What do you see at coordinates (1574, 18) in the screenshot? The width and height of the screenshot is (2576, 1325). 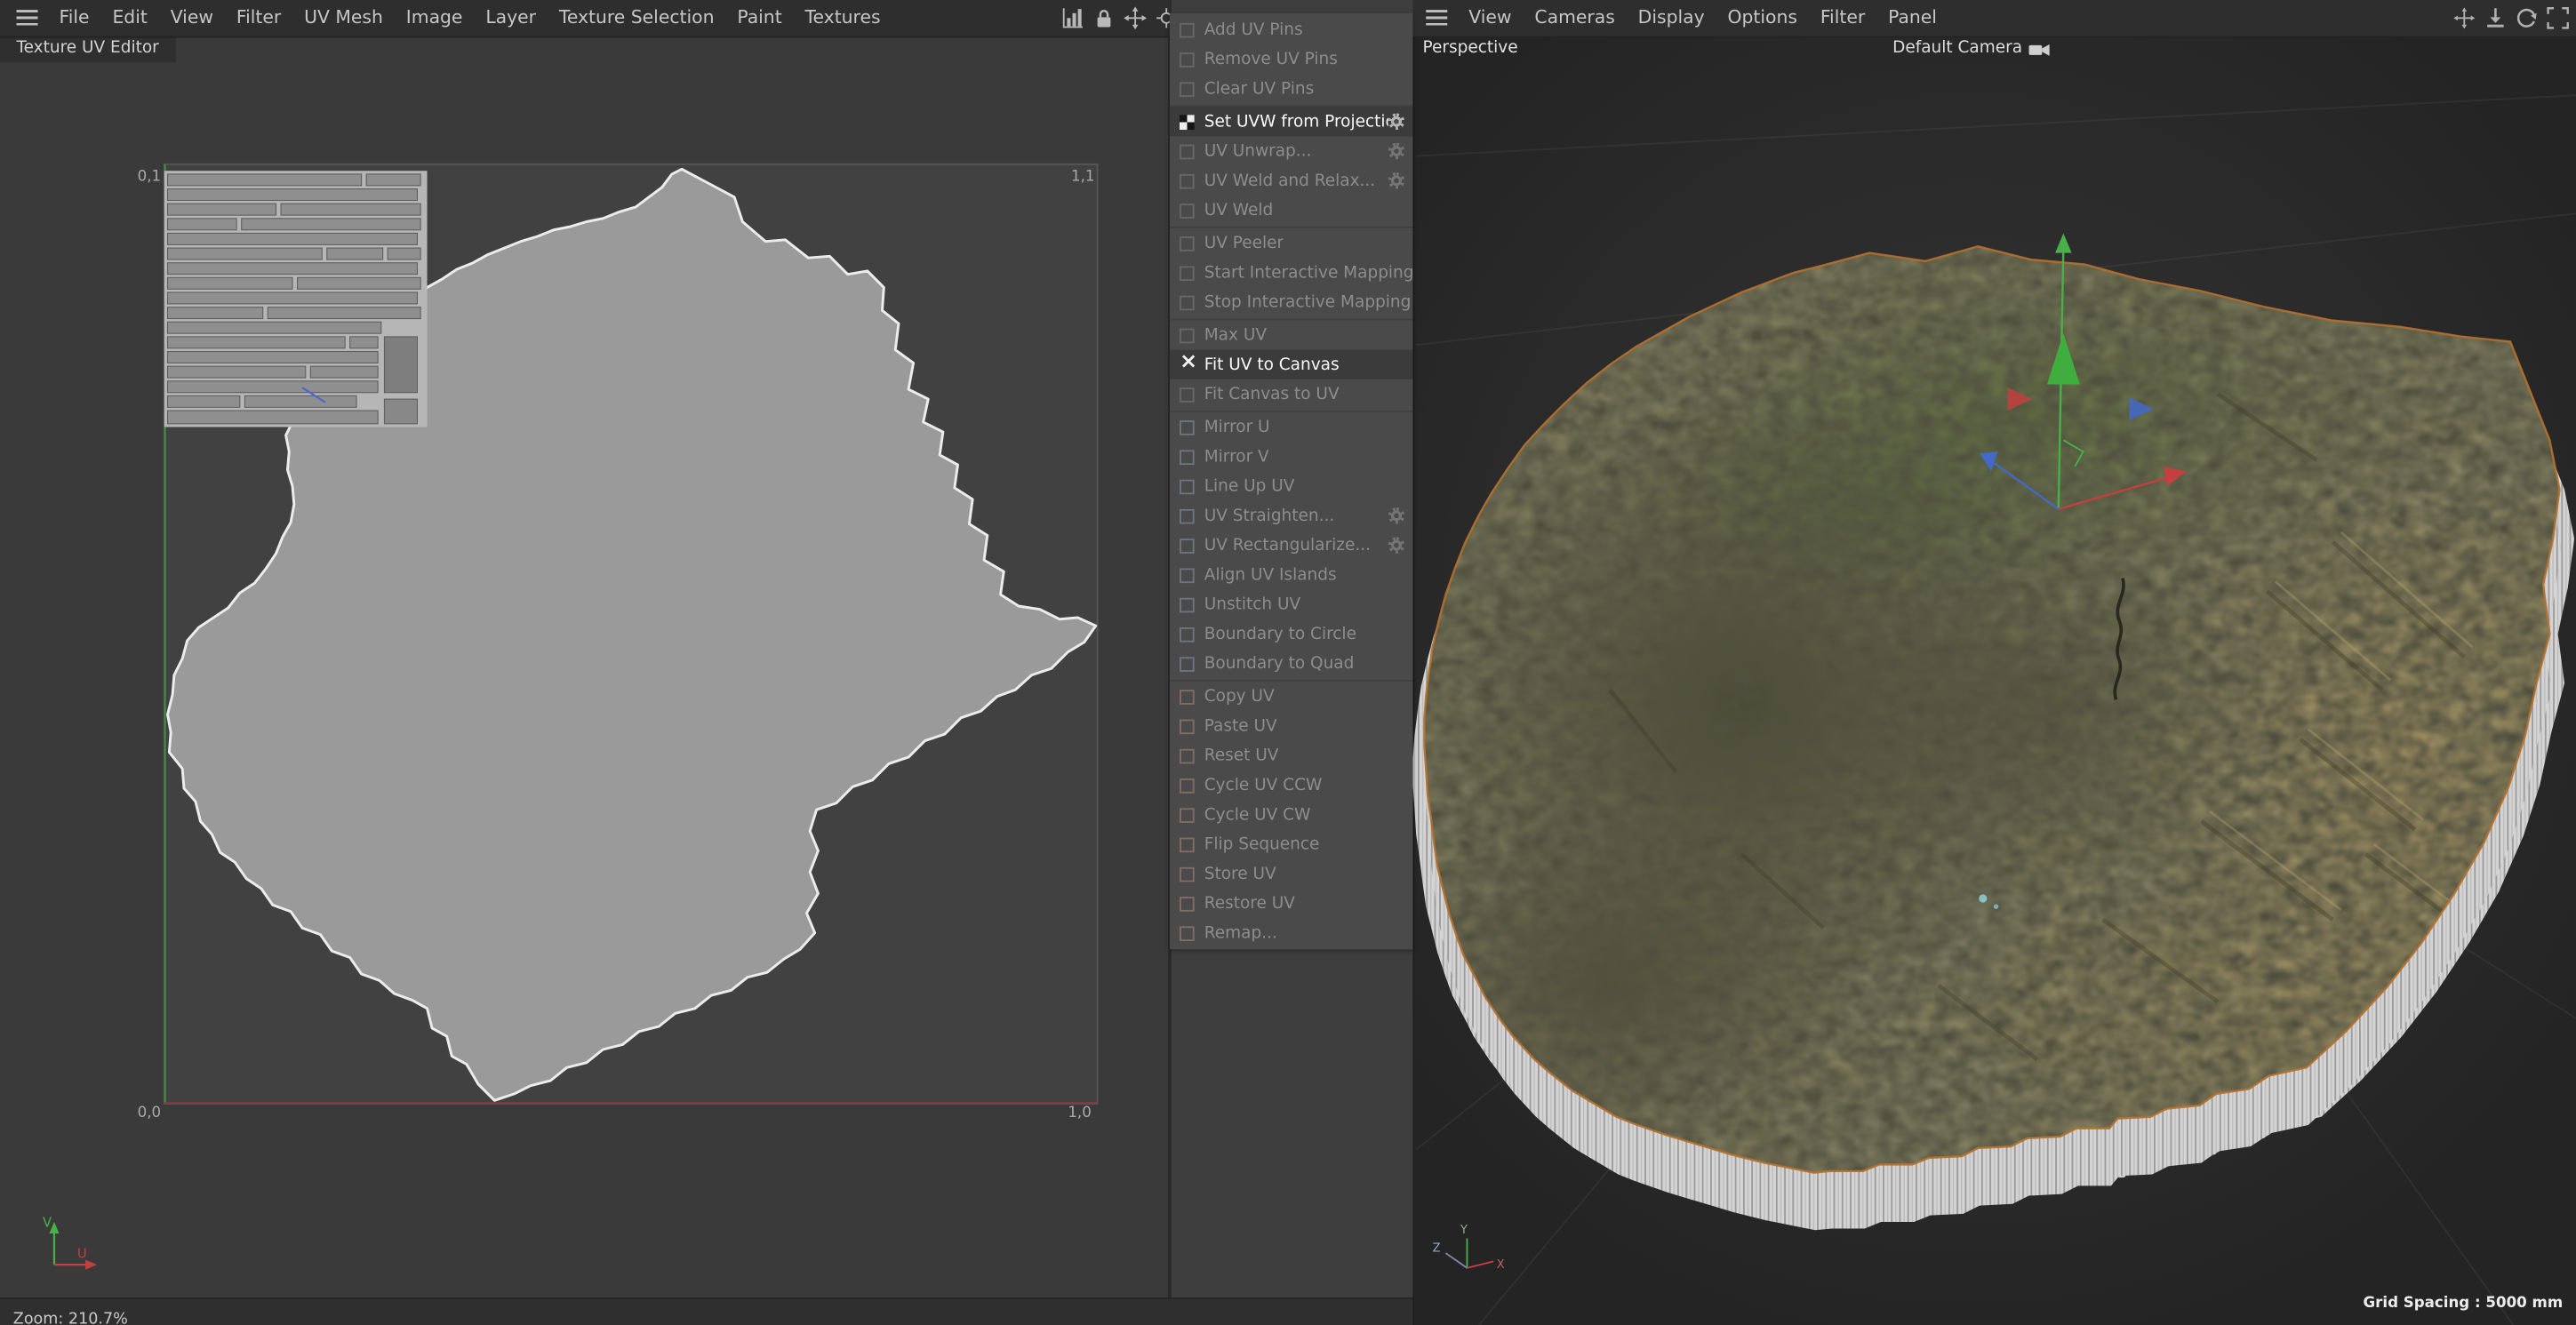 I see `menu-vp-cameras: Cameras` at bounding box center [1574, 18].